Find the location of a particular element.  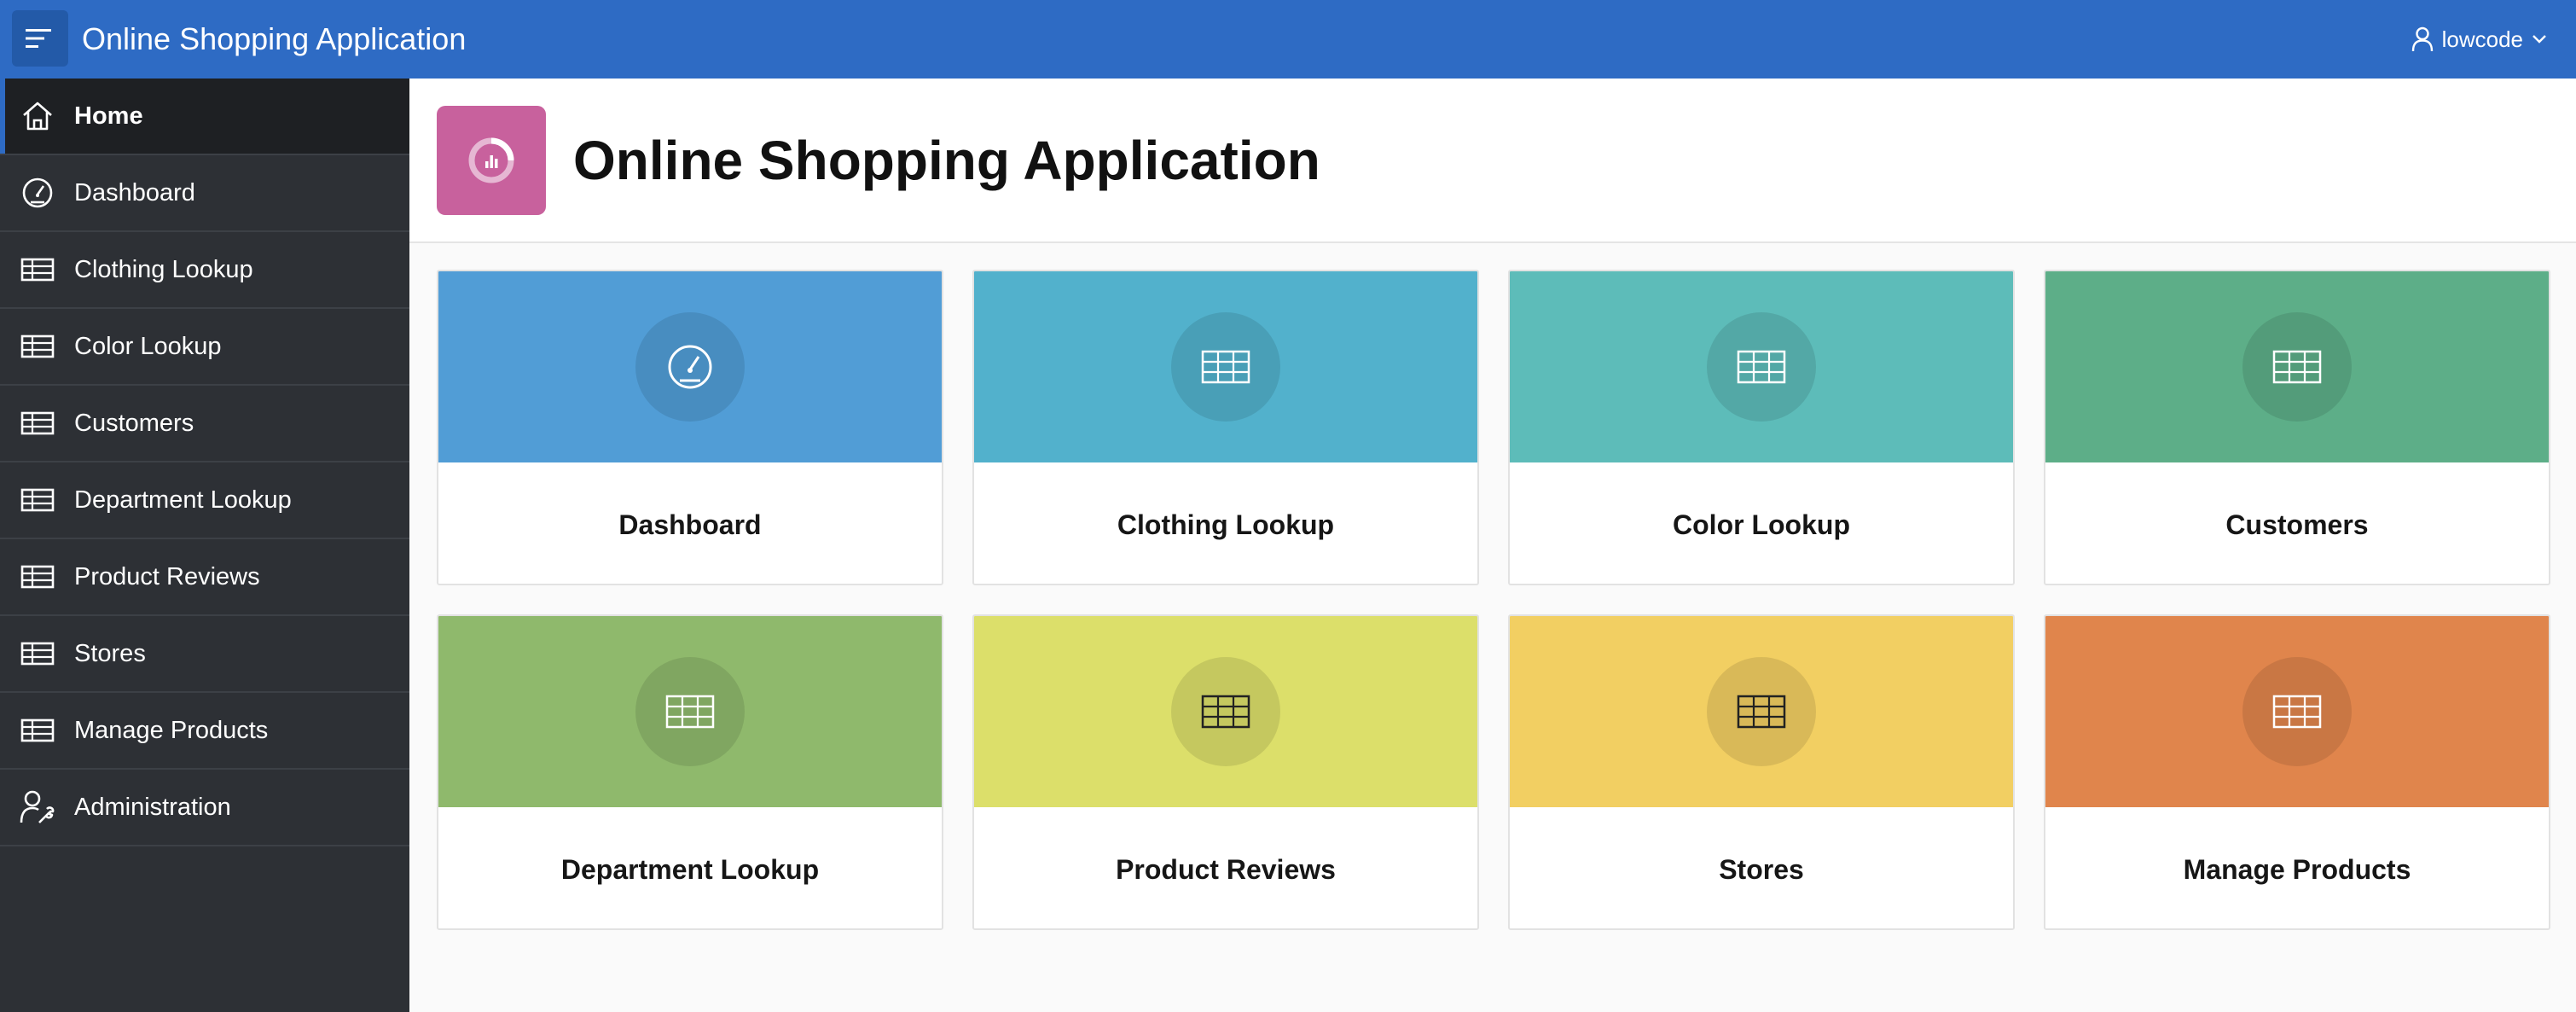

card-label: Customers is located at coordinates (2297, 524).